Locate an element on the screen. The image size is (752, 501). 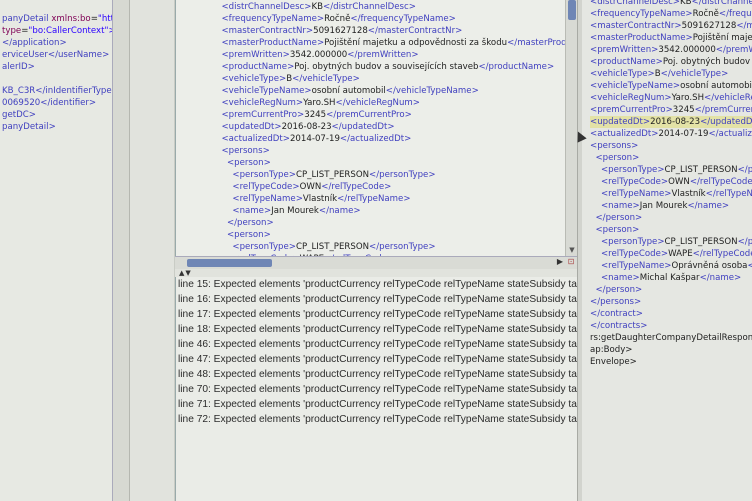
left-xml-line: 0069520</identifier> is located at coordinates (57, 103).